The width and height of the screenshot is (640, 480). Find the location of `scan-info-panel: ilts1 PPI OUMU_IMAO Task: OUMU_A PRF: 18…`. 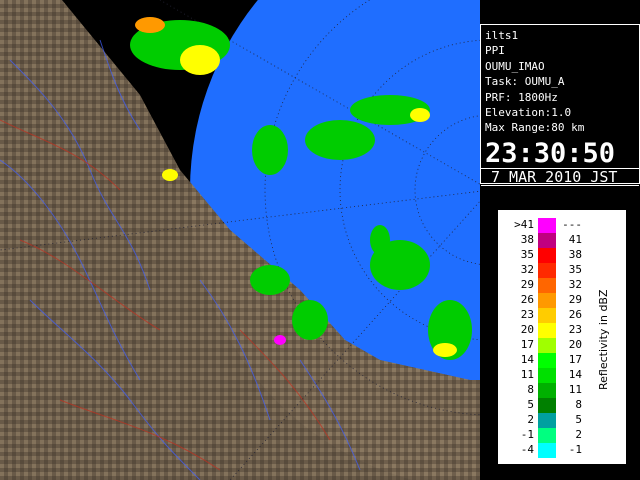

scan-info-panel: ilts1 PPI OUMU_IMAO Task: OUMU_A PRF: 18… is located at coordinates (560, 105).